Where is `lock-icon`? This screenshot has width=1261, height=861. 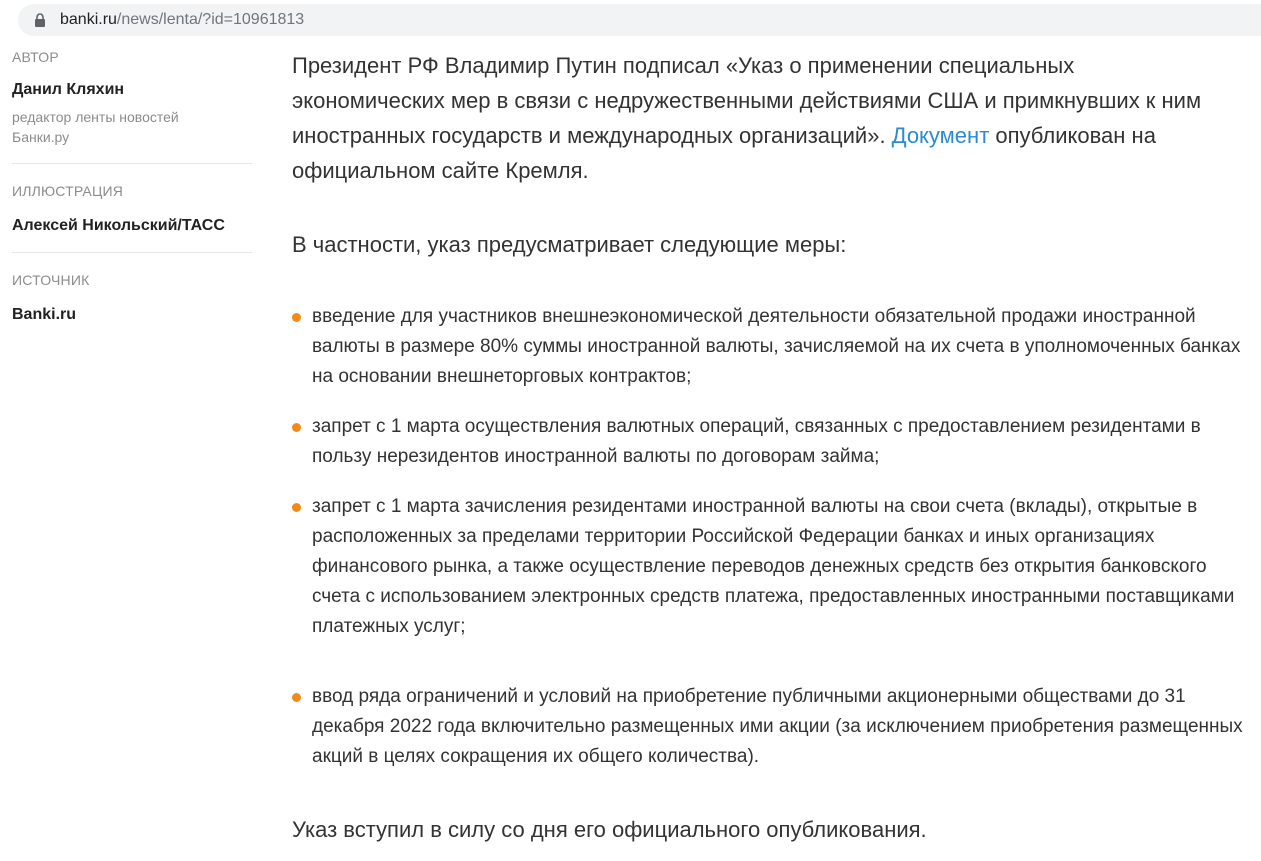
lock-icon is located at coordinates (40, 20).